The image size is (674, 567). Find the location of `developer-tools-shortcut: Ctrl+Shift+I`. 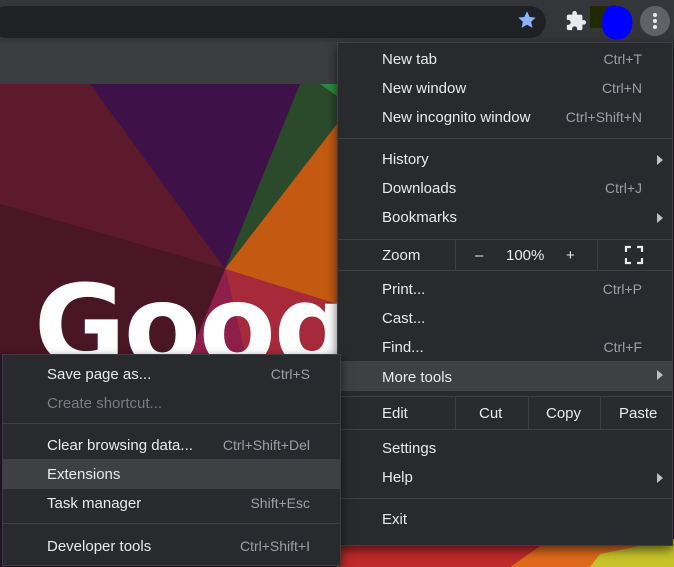

developer-tools-shortcut: Ctrl+Shift+I is located at coordinates (274, 546).